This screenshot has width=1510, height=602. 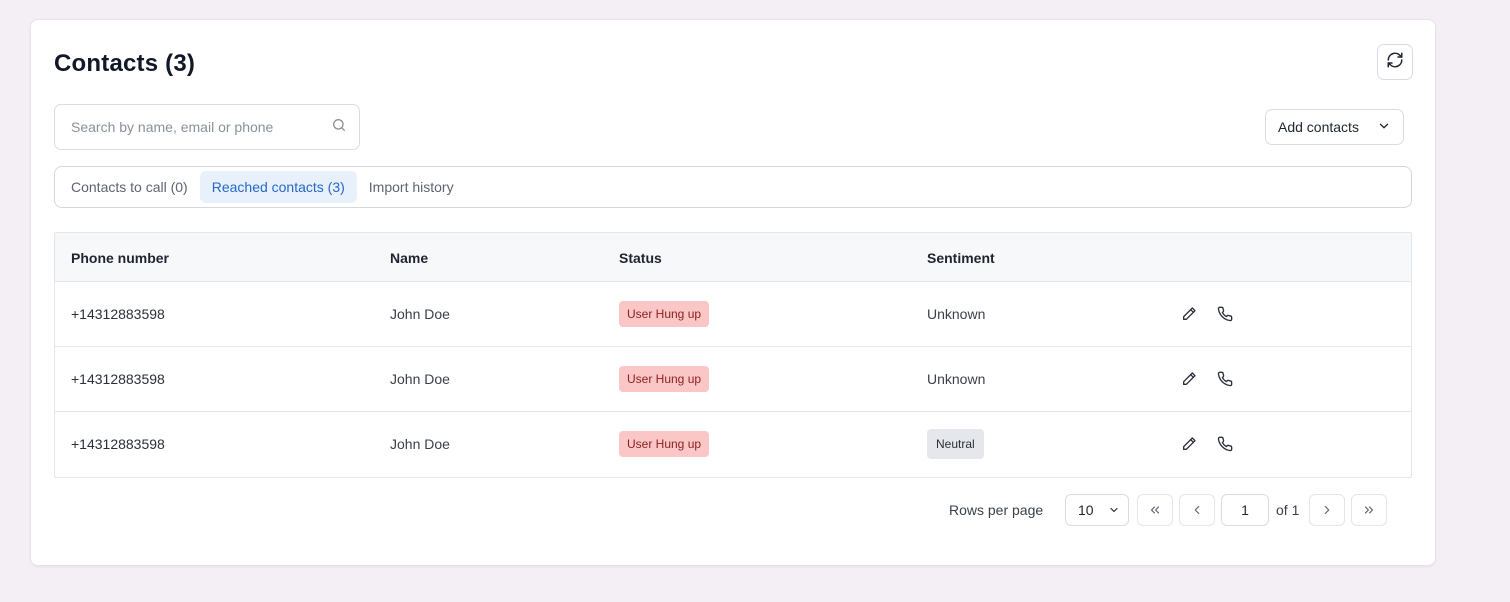 What do you see at coordinates (1086, 510) in the screenshot?
I see `rows-per-page-value: 10` at bounding box center [1086, 510].